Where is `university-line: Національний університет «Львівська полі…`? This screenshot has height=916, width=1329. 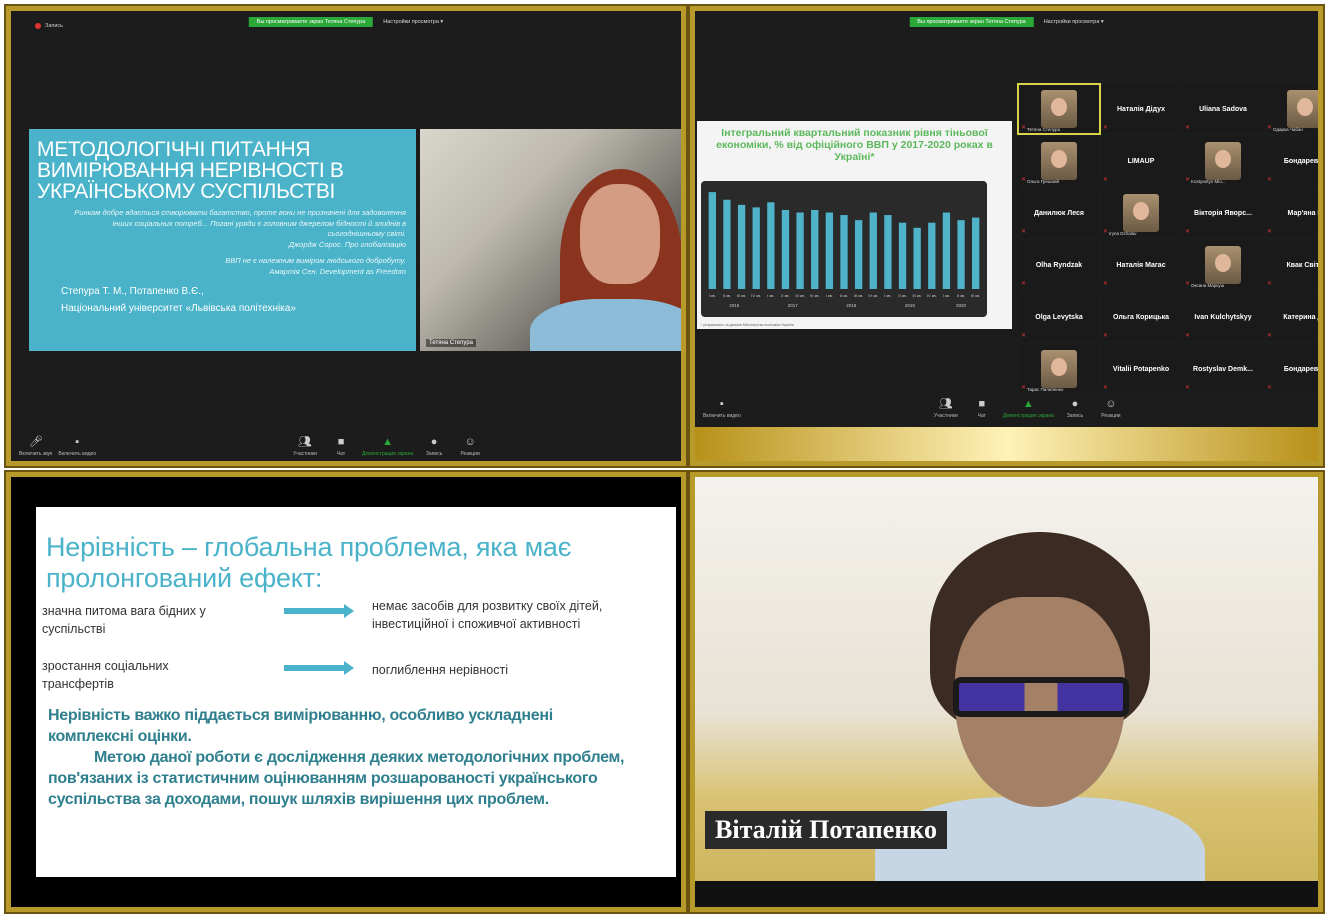 university-line: Національний університет «Львівська полі… is located at coordinates (178, 308).